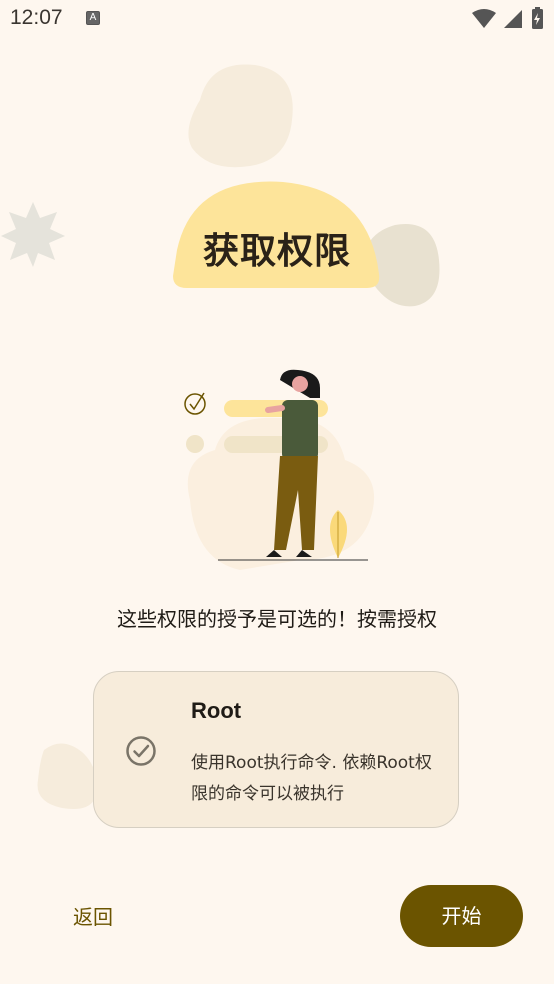 The width and height of the screenshot is (554, 984). What do you see at coordinates (93, 917) in the screenshot?
I see `back-button: 返回` at bounding box center [93, 917].